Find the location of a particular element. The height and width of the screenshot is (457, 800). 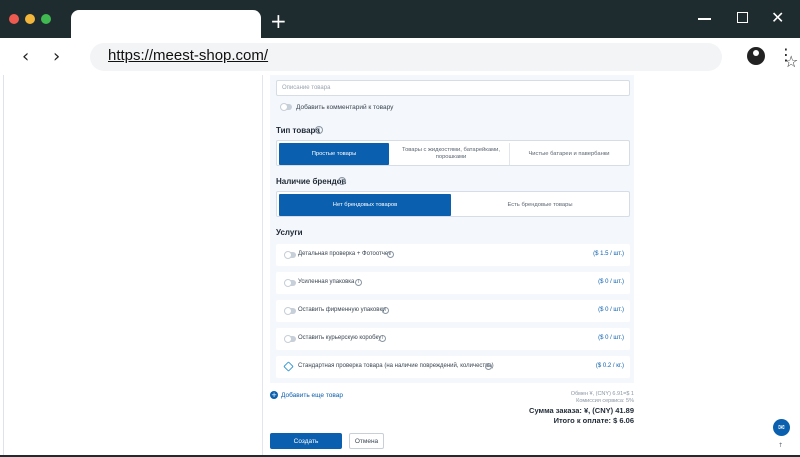

service-label: Усиленная упаковка is located at coordinates (326, 282).